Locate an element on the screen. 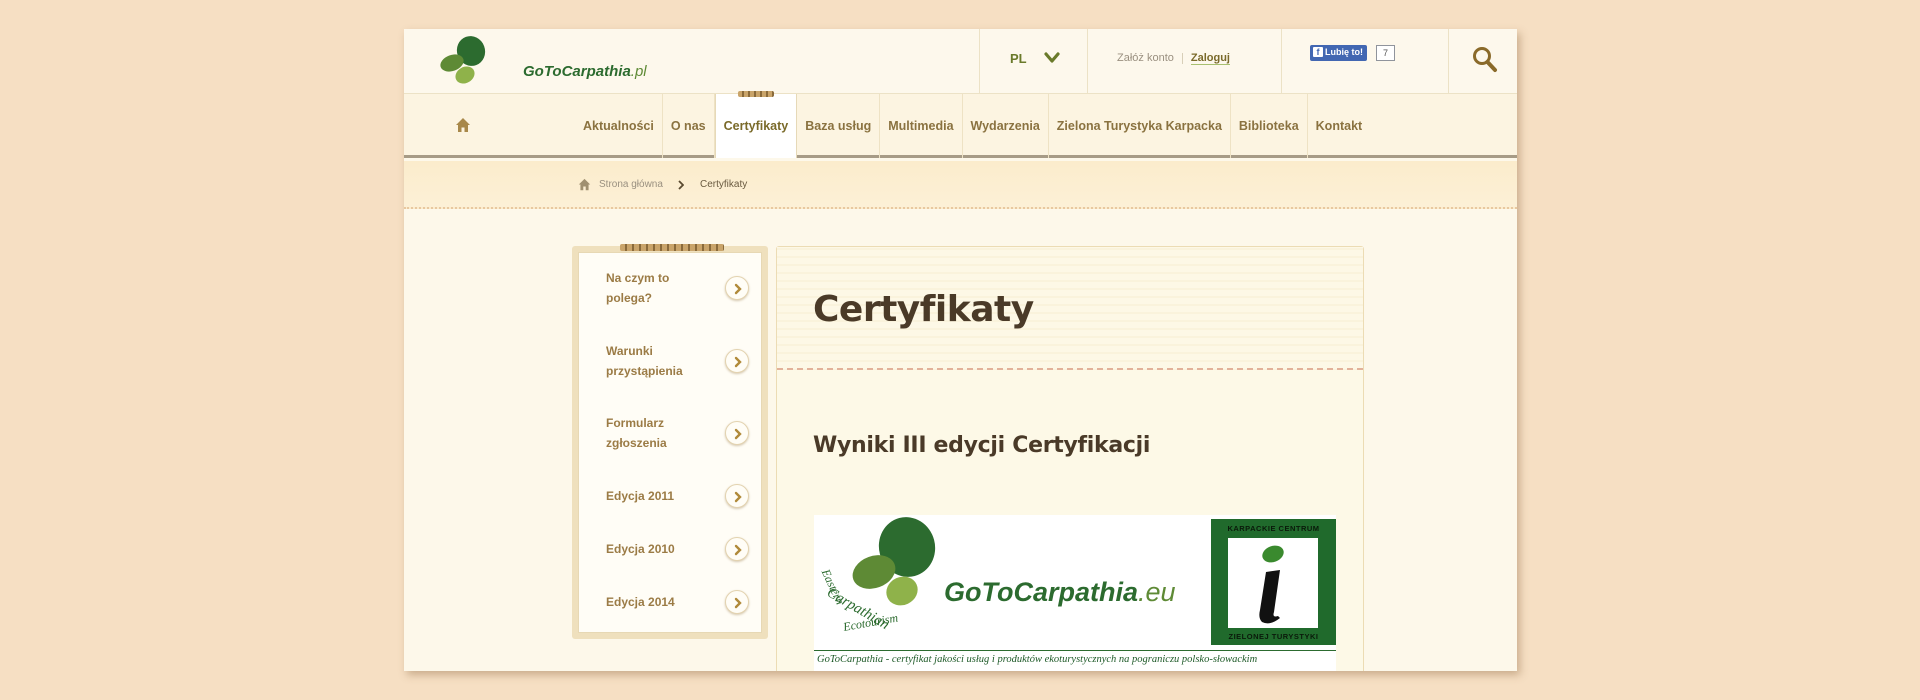 The height and width of the screenshot is (700, 1920). sidebar-item-edycja-2010: Edycja 2010 is located at coordinates (671, 550).